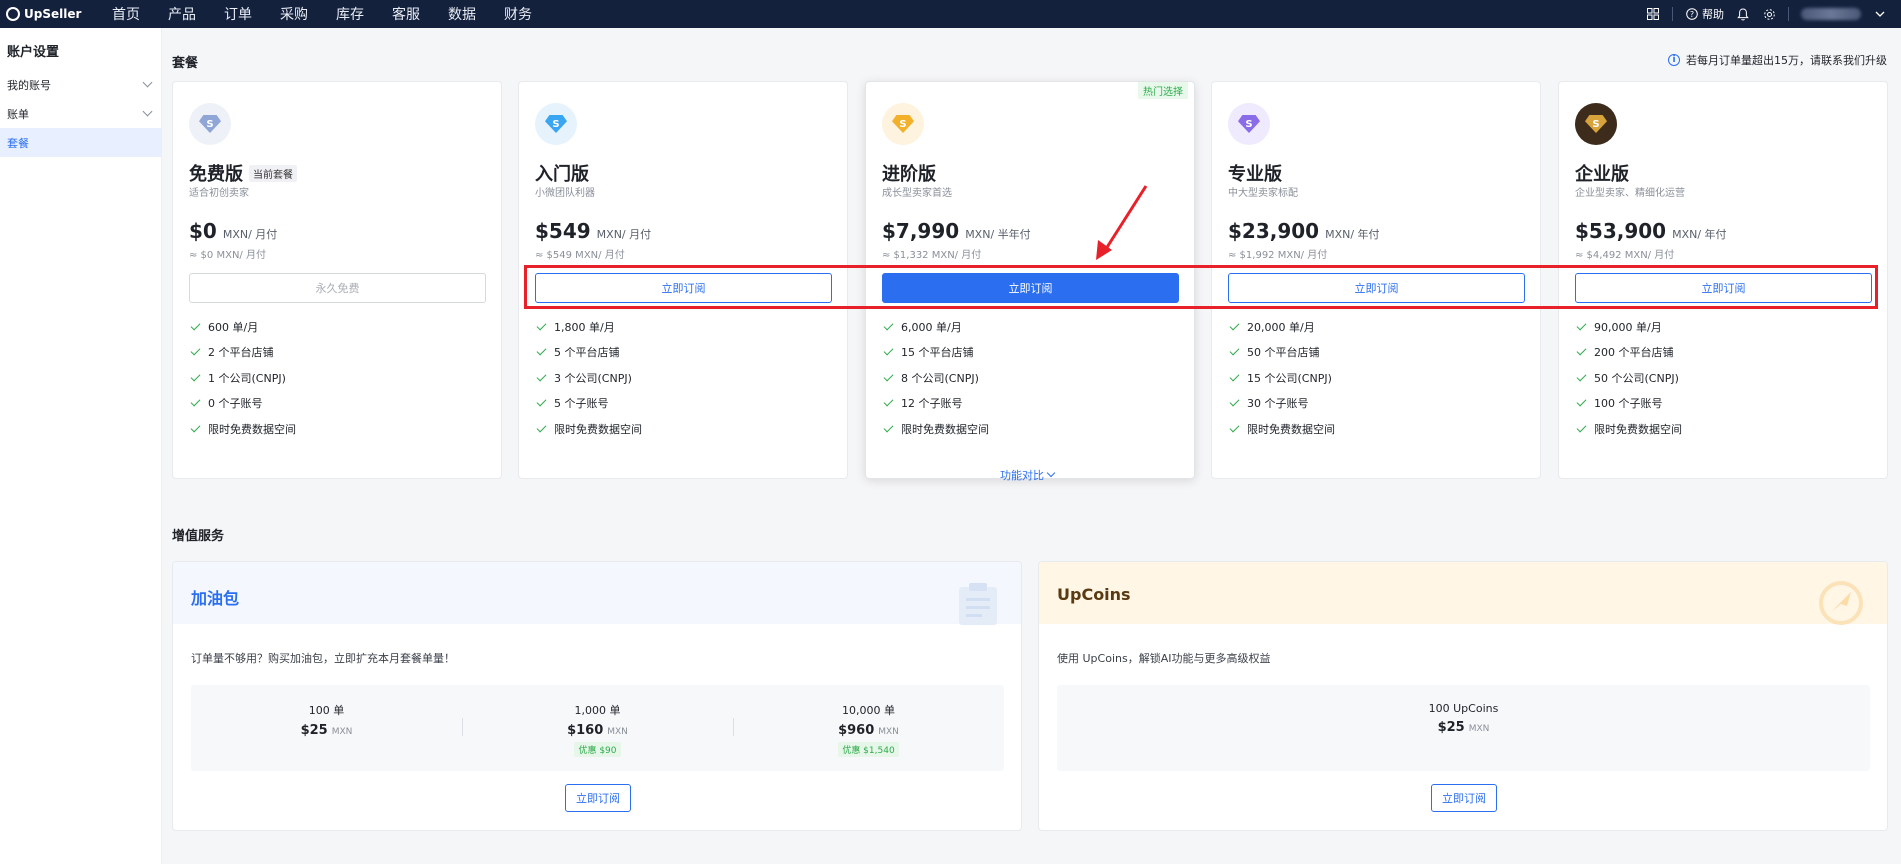  What do you see at coordinates (1629, 353) in the screenshot?
I see `plan-feature: 200 个平台店铺` at bounding box center [1629, 353].